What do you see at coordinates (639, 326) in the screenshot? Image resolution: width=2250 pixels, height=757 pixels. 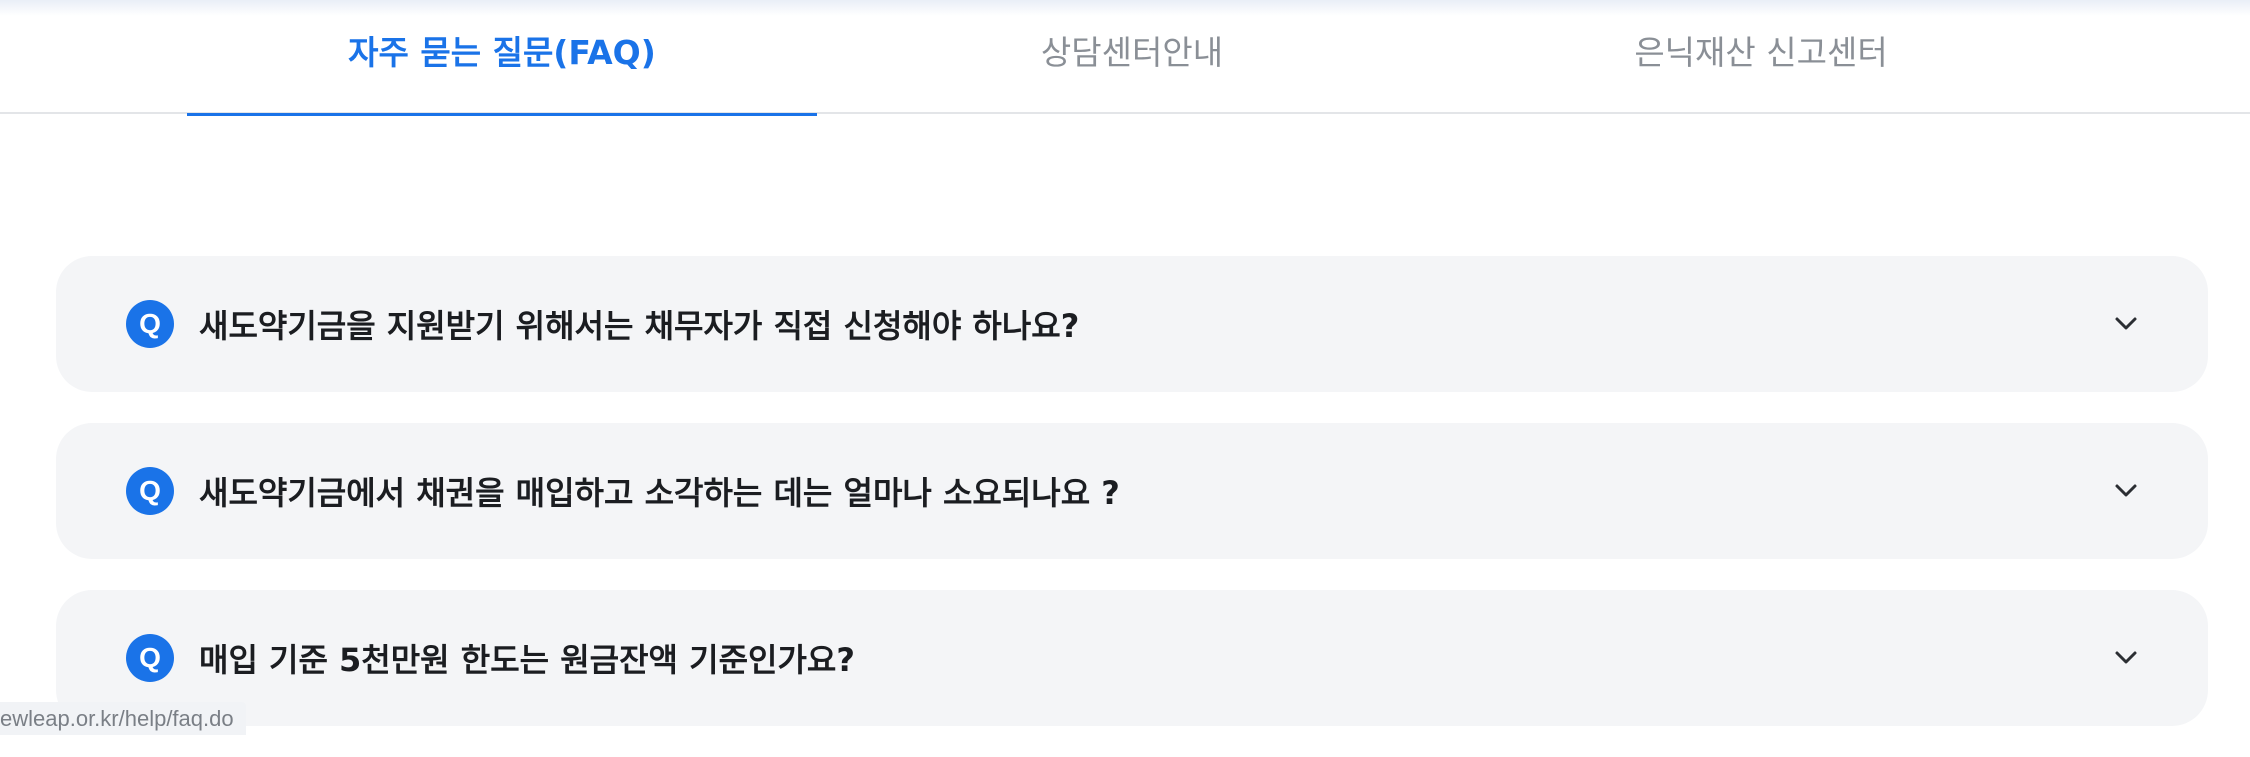 I see `faq-question: 새도약기금을 지원받기 위해서는 채무자가 직접 신청해야 하나요?` at bounding box center [639, 326].